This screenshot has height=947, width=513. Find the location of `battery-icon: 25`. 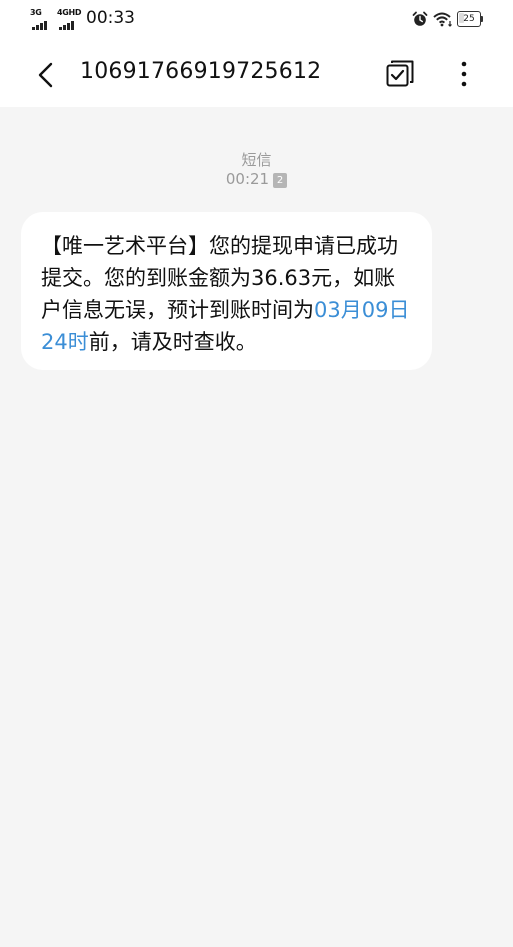

battery-icon: 25 is located at coordinates (470, 19).